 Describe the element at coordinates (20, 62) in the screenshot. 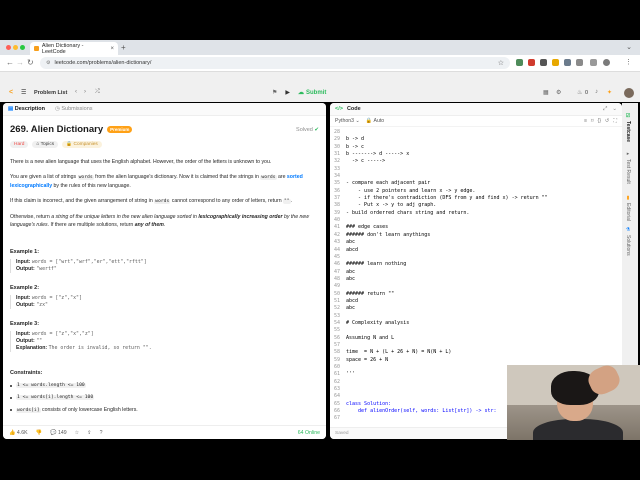

I see `forward-arrow-icon: →` at that location.